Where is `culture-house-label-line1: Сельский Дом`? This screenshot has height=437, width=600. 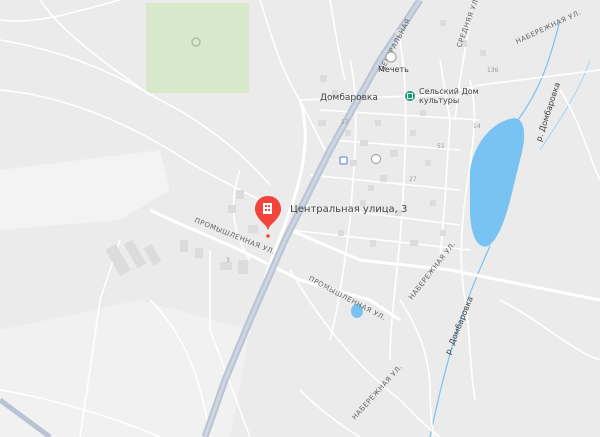
culture-house-label-line1: Сельский Дом is located at coordinates (449, 91).